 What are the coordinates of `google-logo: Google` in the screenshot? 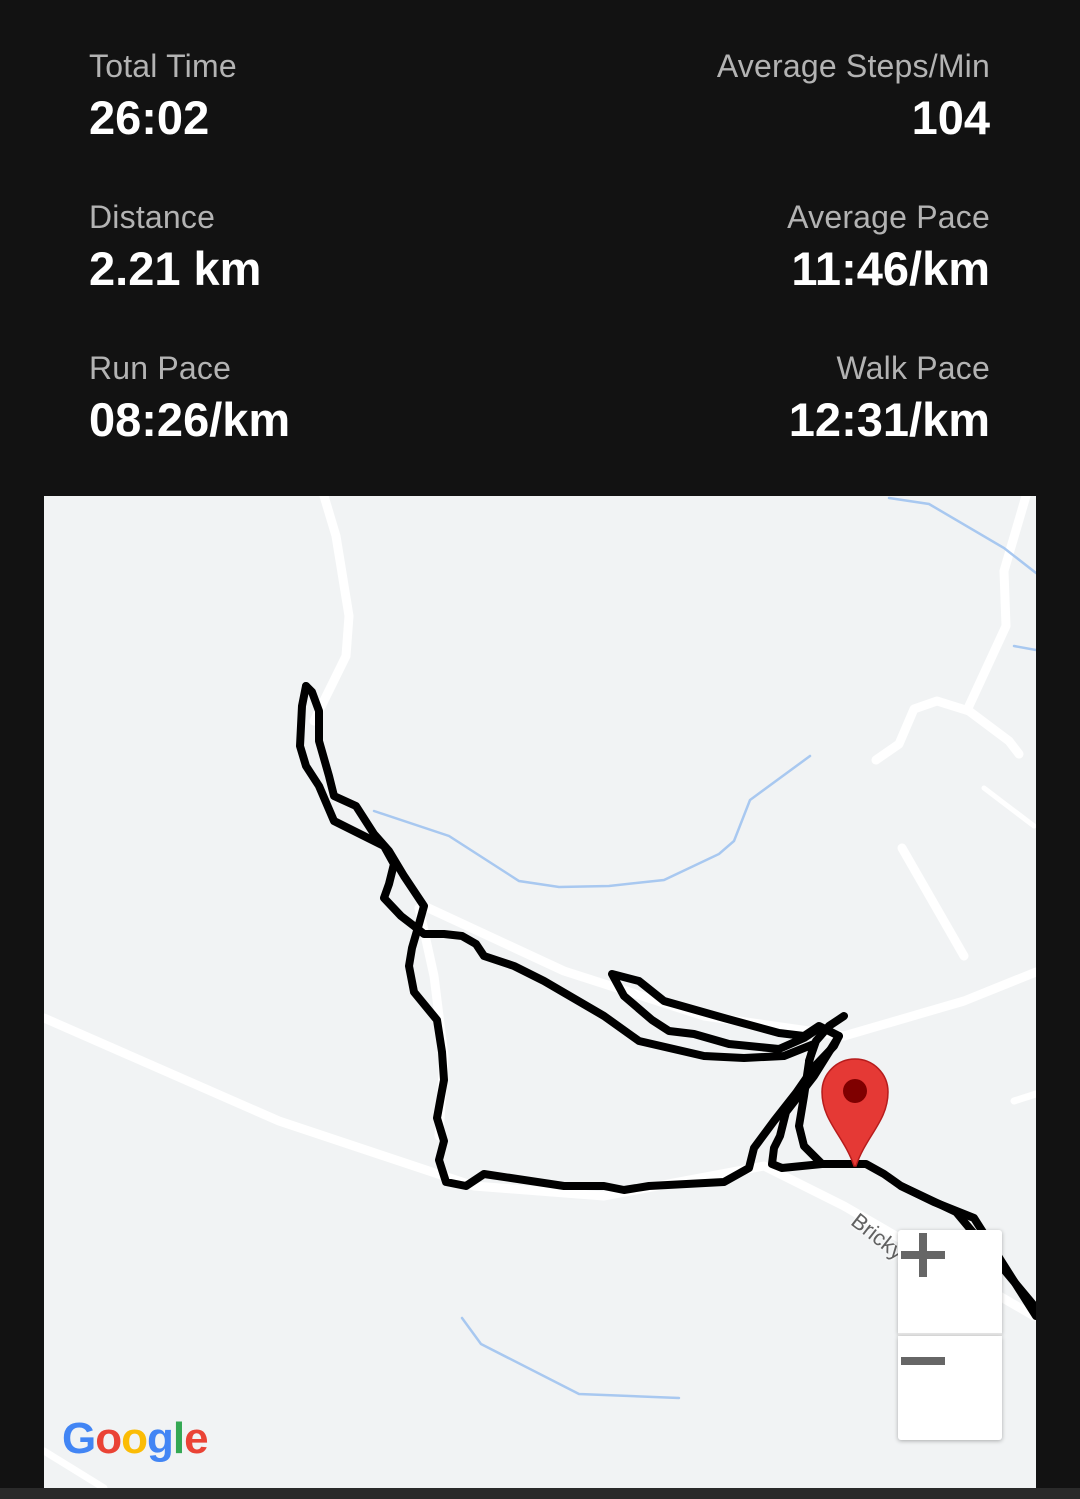 It's located at (135, 1439).